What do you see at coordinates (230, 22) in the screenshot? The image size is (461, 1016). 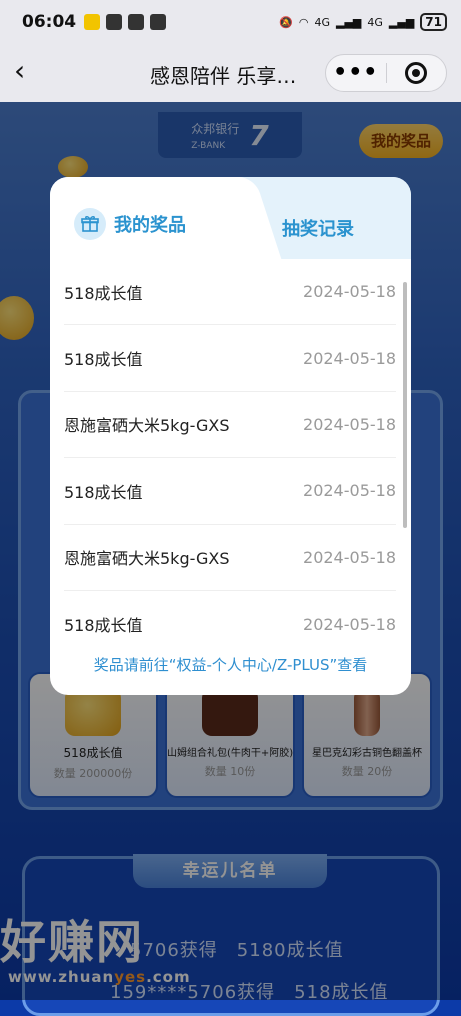 I see `status-bar: 06:04 🔕 ◠ 4G ▂▄▆ 4G ▂▄▆ 71` at bounding box center [230, 22].